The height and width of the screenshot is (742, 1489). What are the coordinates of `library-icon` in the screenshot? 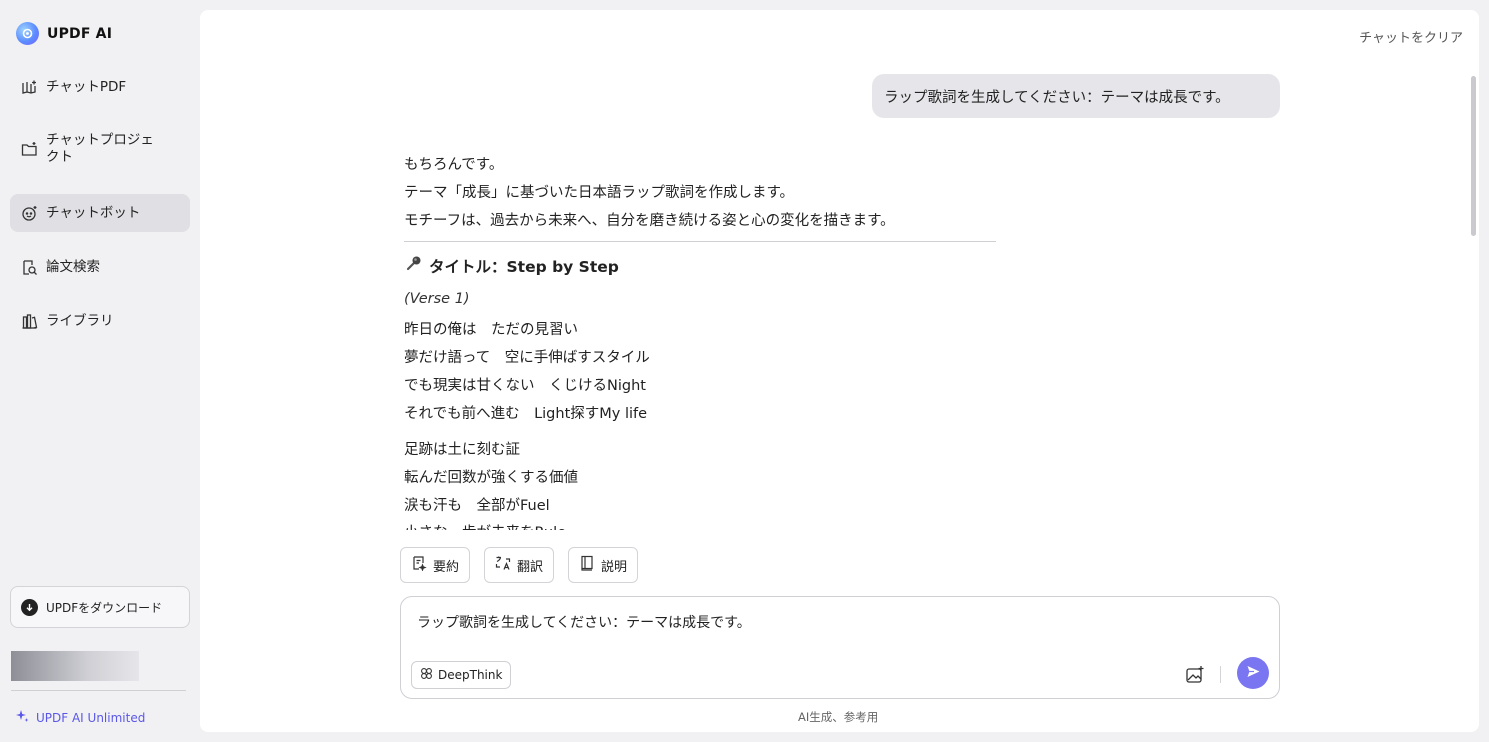 It's located at (29, 321).